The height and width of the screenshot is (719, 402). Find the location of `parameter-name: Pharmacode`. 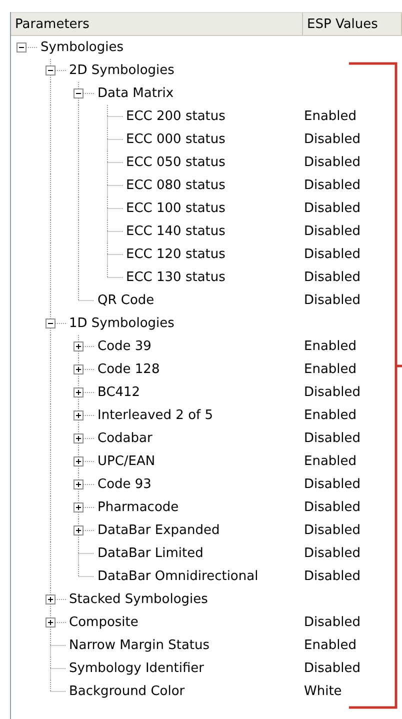

parameter-name: Pharmacode is located at coordinates (137, 507).